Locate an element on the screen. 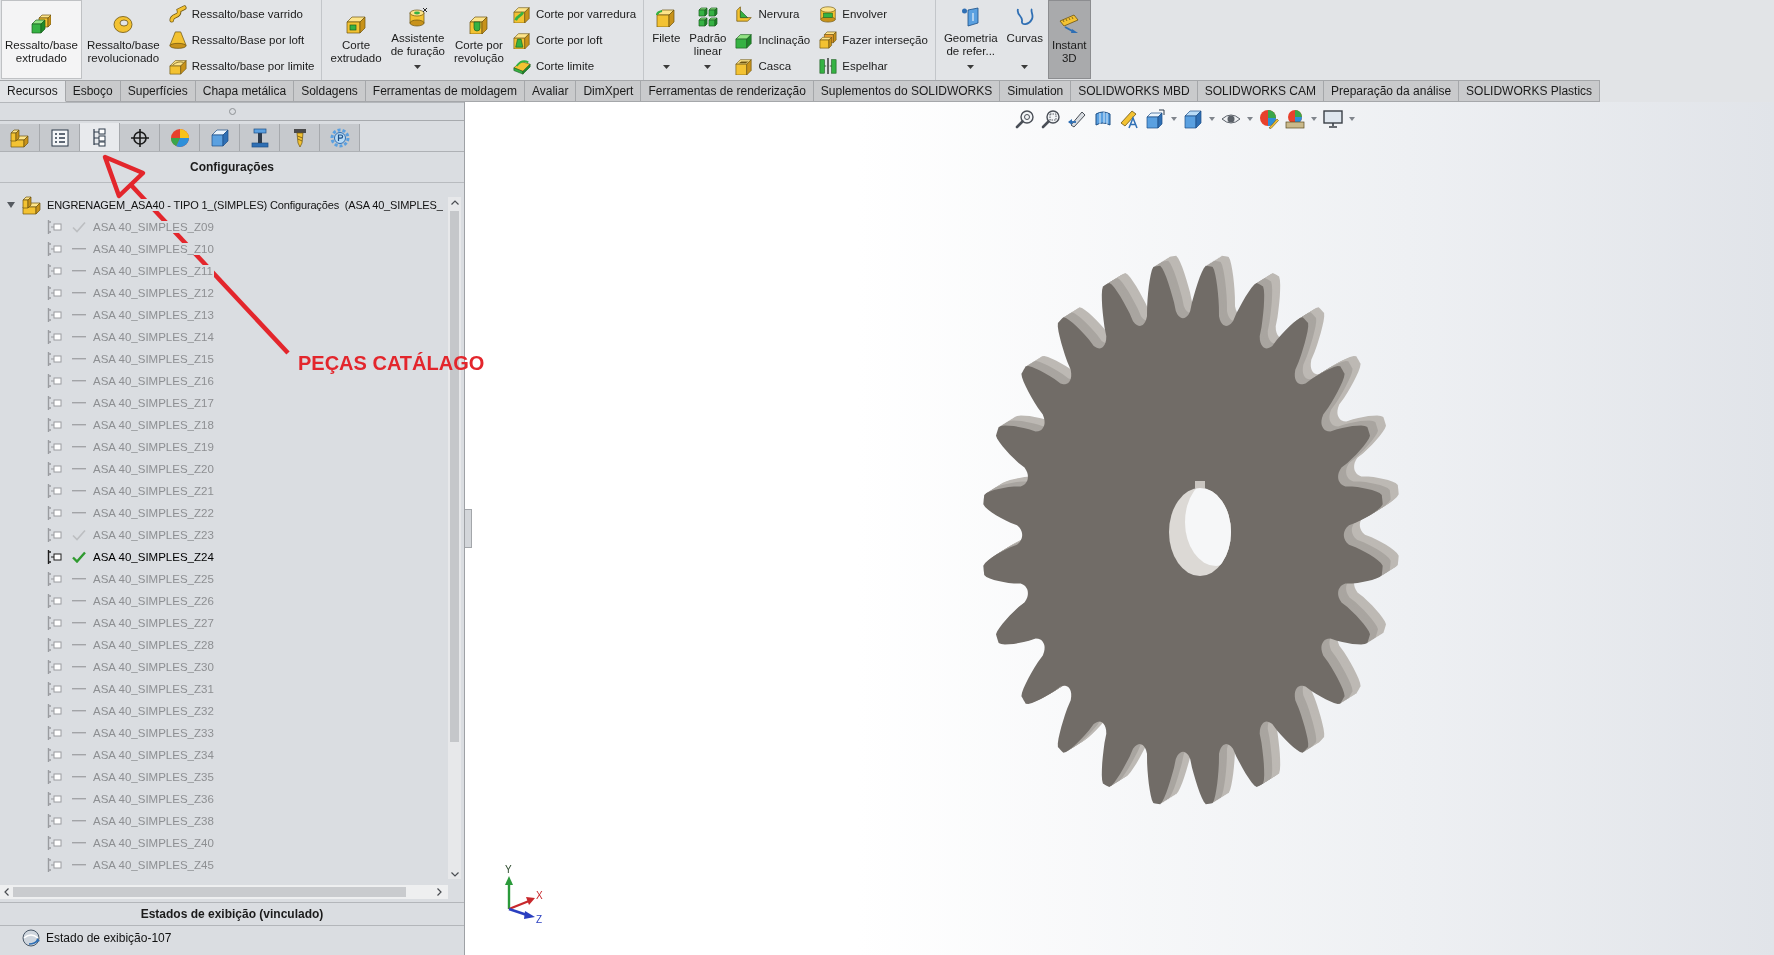 The width and height of the screenshot is (1774, 955). annotation-view-icon is located at coordinates (1129, 119).